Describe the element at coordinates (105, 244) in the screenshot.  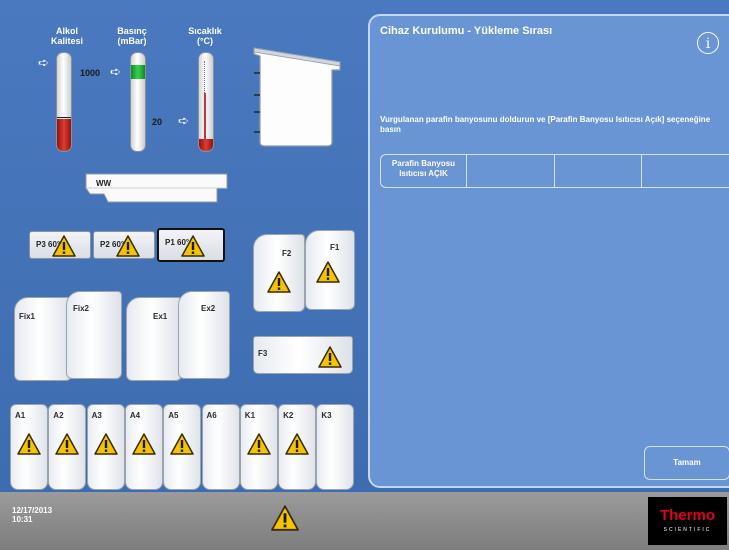
I see `paraffin-bath-id: P2` at that location.